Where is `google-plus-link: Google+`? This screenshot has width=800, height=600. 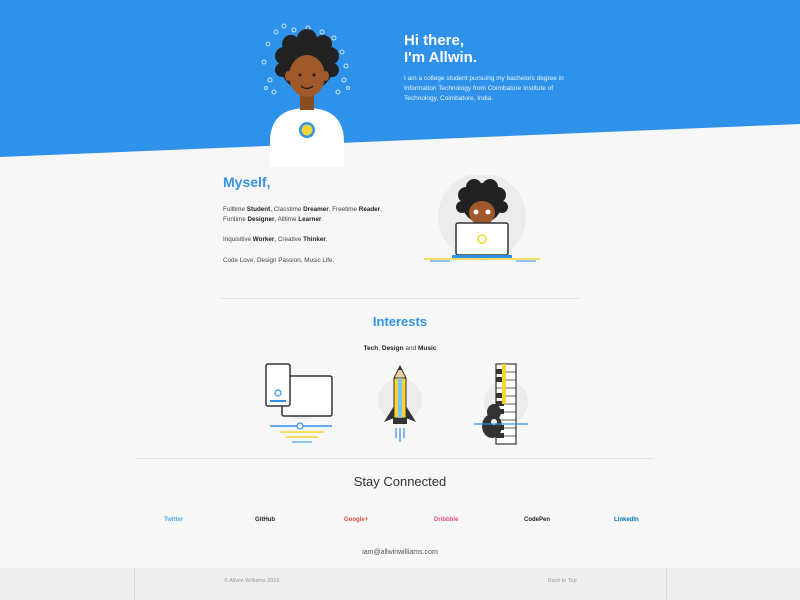 google-plus-link: Google+ is located at coordinates (356, 520).